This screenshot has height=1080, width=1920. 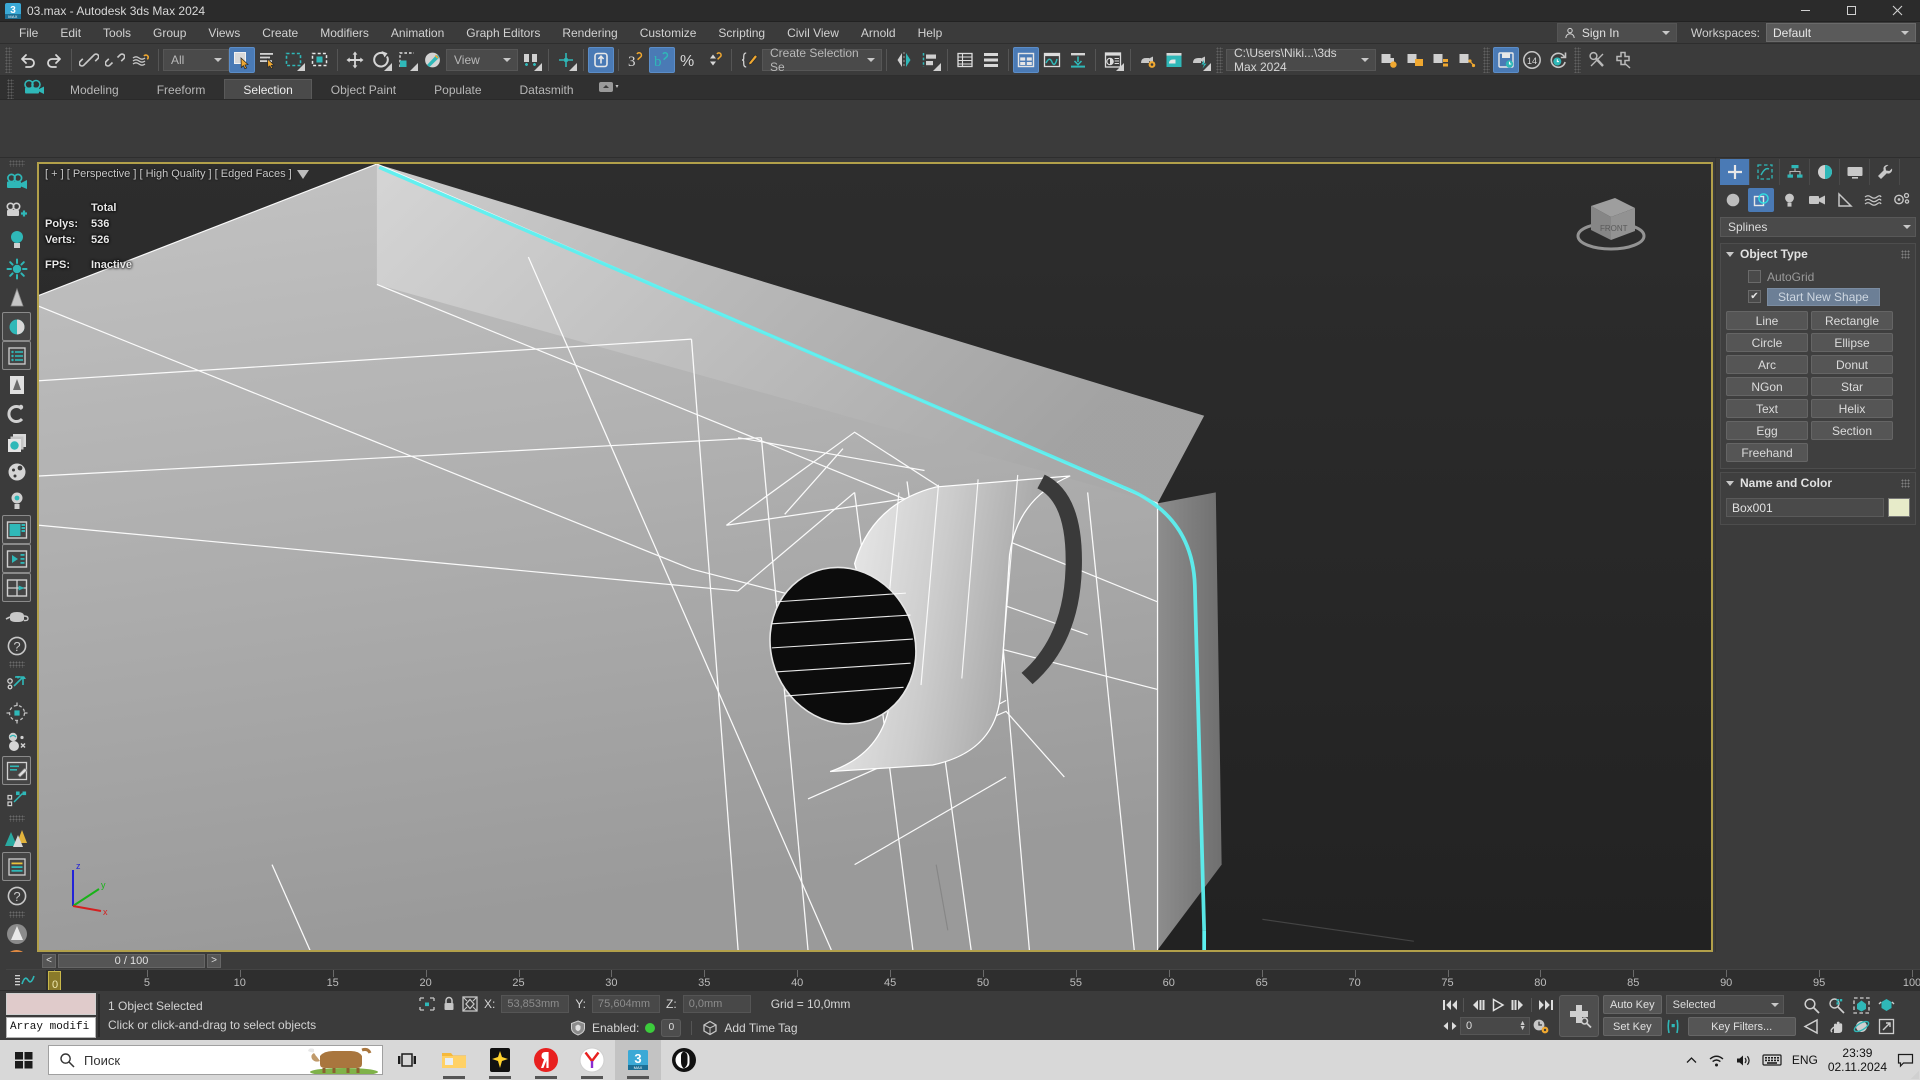 What do you see at coordinates (1579, 1015) in the screenshot?
I see `set-keys-button` at bounding box center [1579, 1015].